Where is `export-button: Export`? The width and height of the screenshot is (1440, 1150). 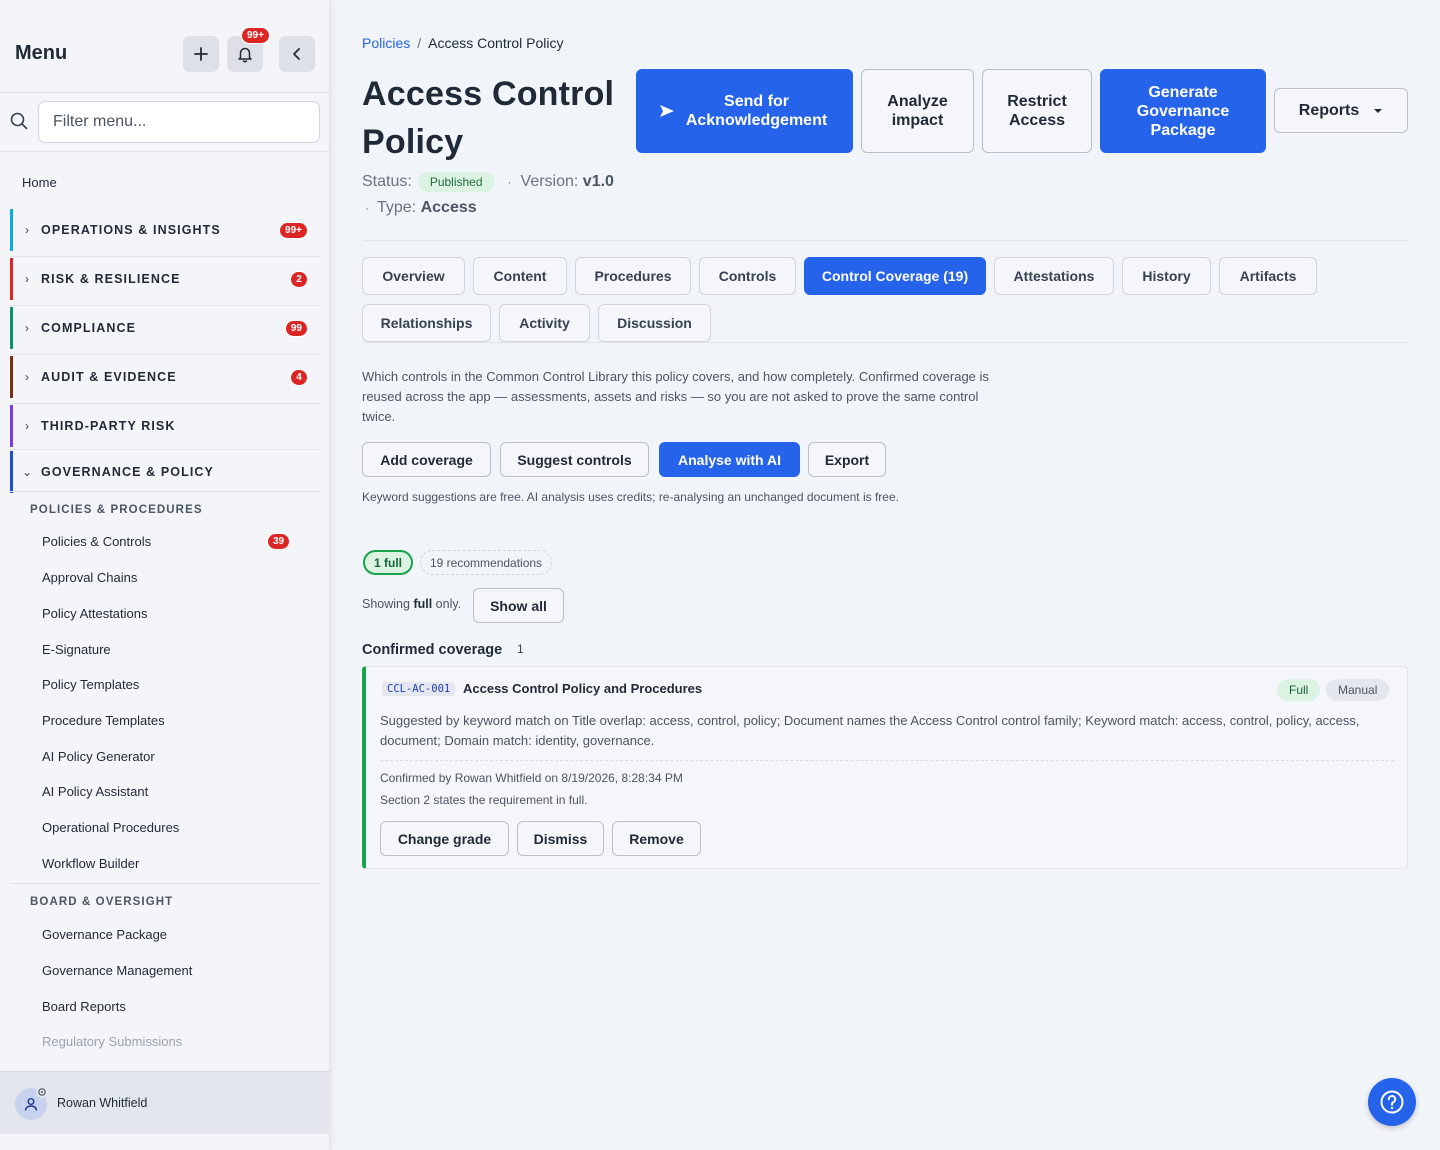 export-button: Export is located at coordinates (847, 459).